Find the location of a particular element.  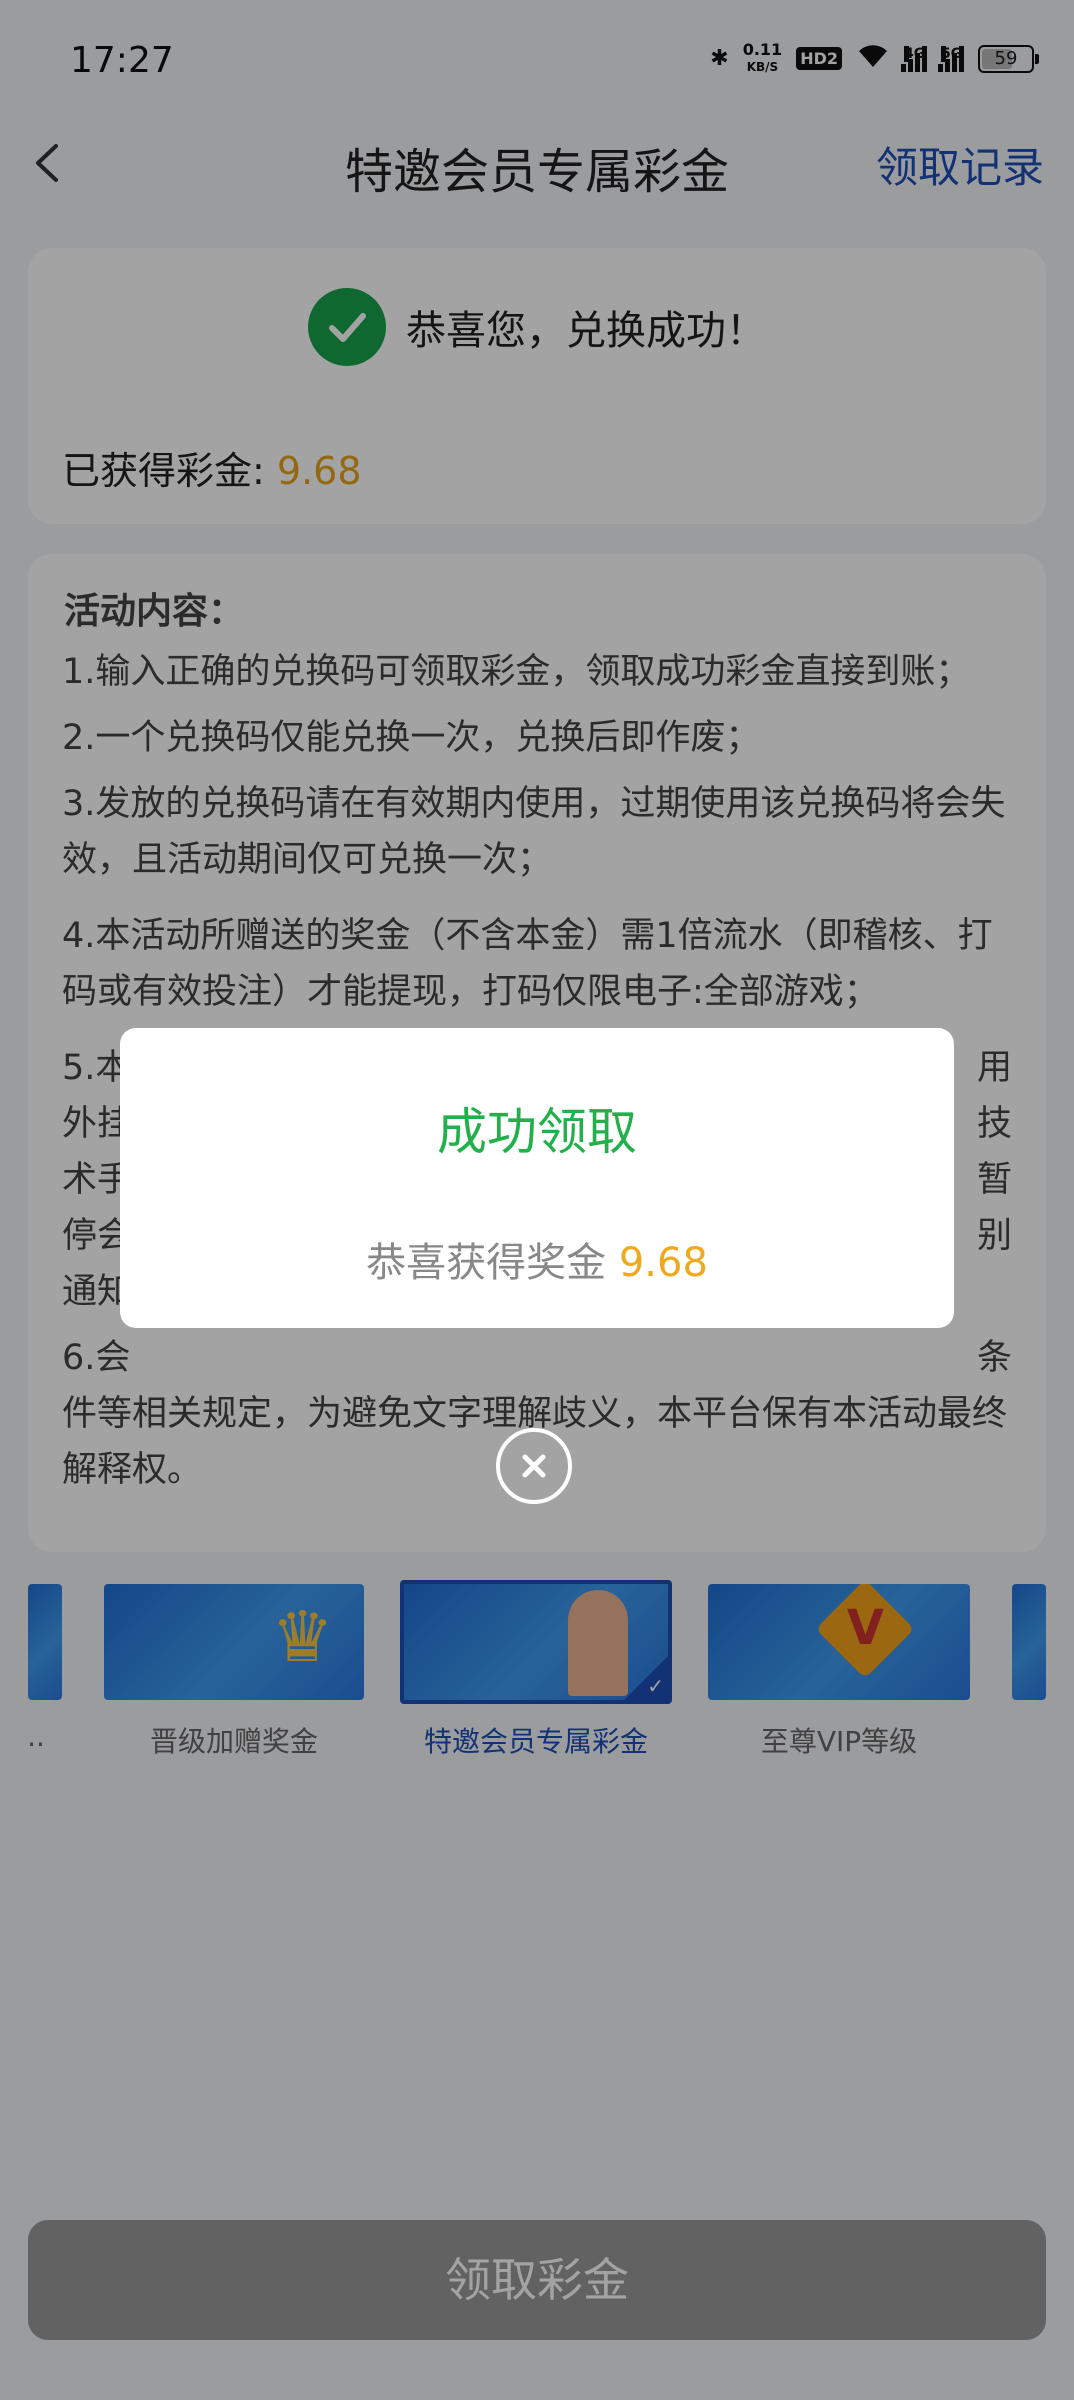

modal-body-label: 恭喜获得奖金 is located at coordinates (486, 1263).